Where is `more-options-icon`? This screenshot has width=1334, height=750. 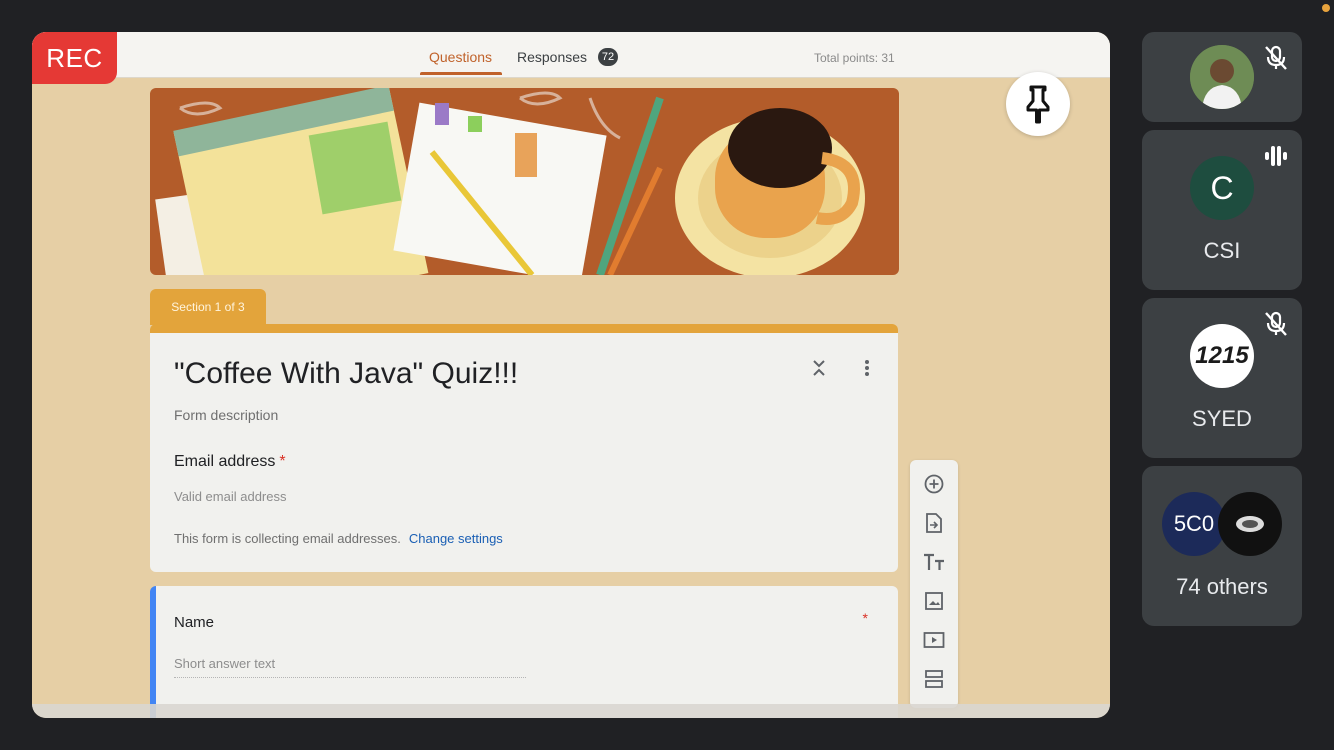 more-options-icon is located at coordinates (867, 370).